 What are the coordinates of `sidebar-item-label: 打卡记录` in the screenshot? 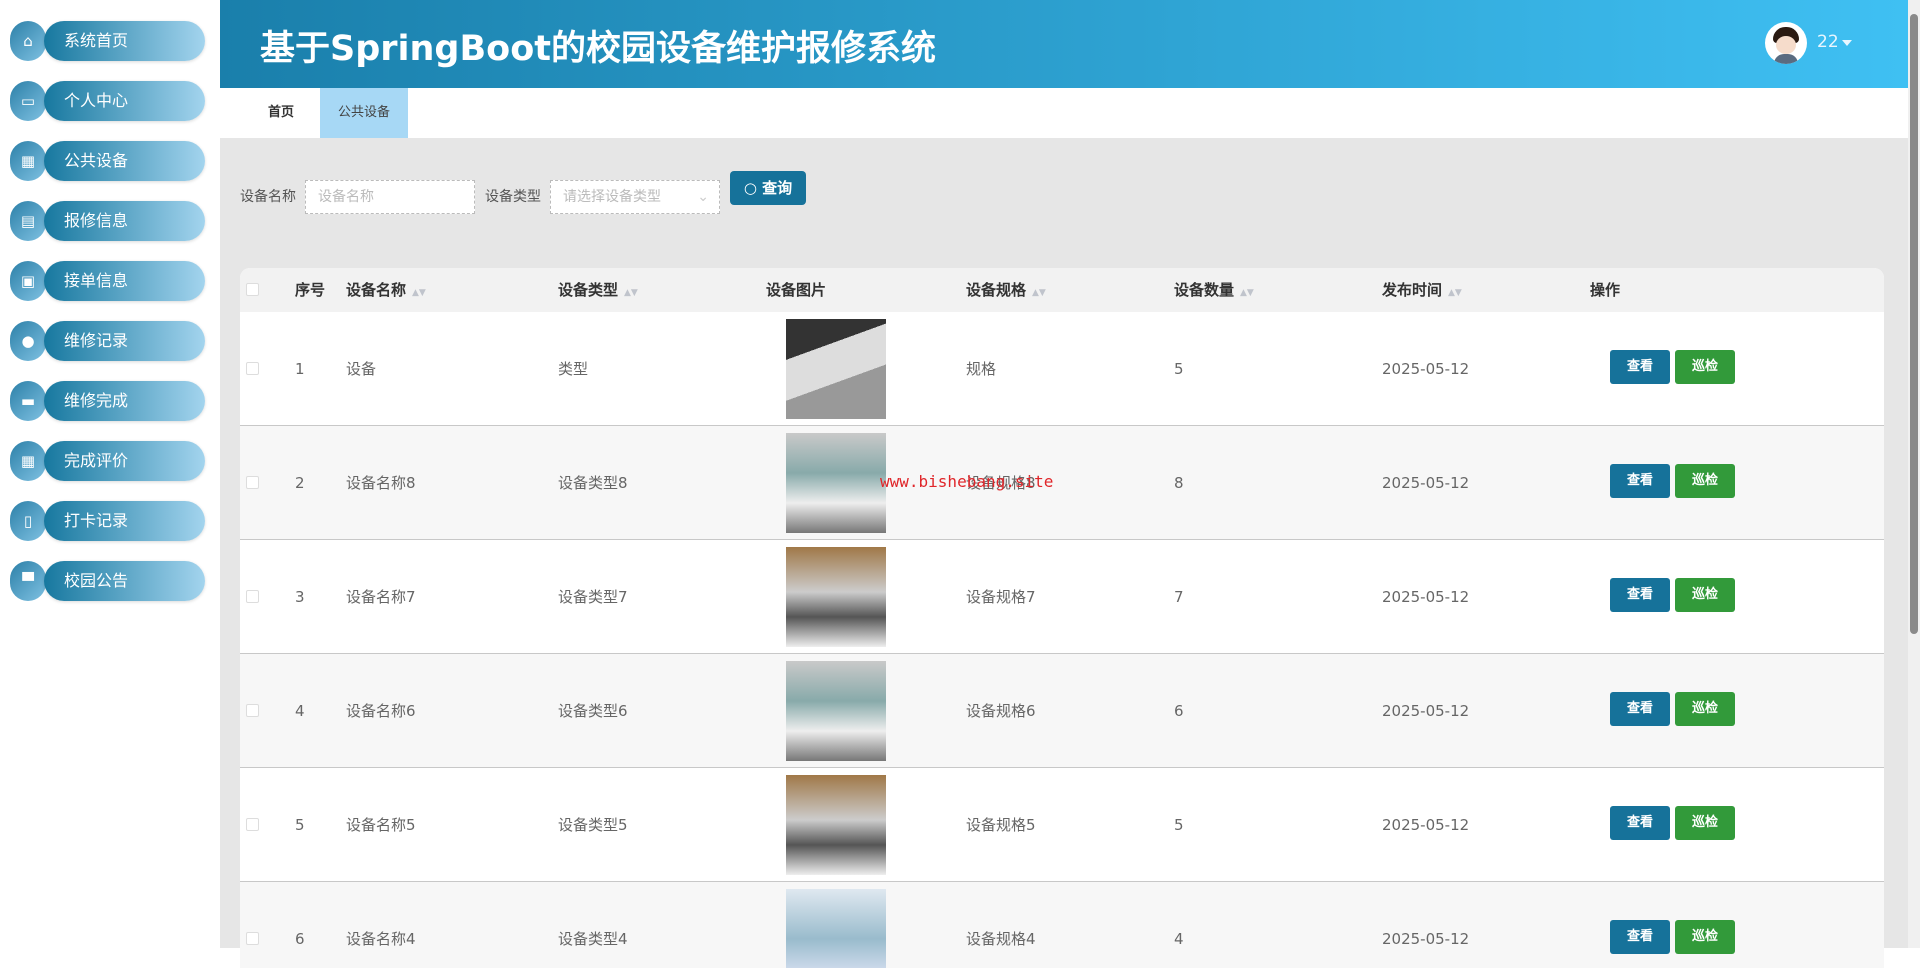 It's located at (124, 521).